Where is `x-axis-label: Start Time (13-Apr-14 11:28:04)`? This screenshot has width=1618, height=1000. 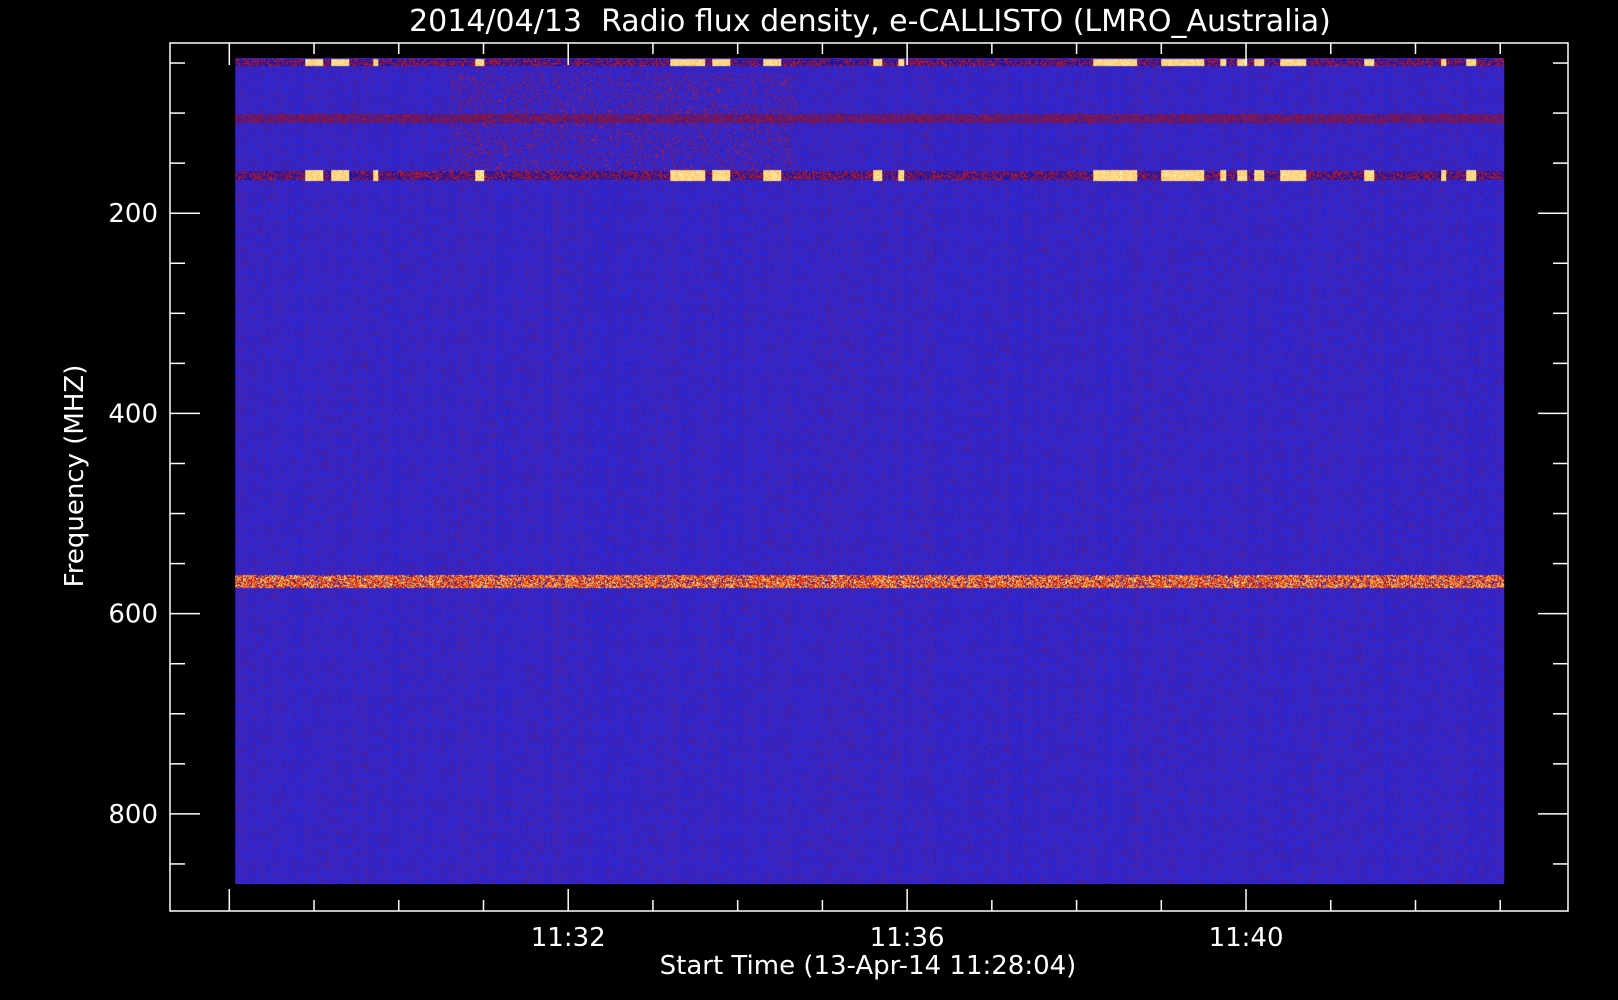
x-axis-label: Start Time (13-Apr-14 11:28:04) is located at coordinates (868, 966).